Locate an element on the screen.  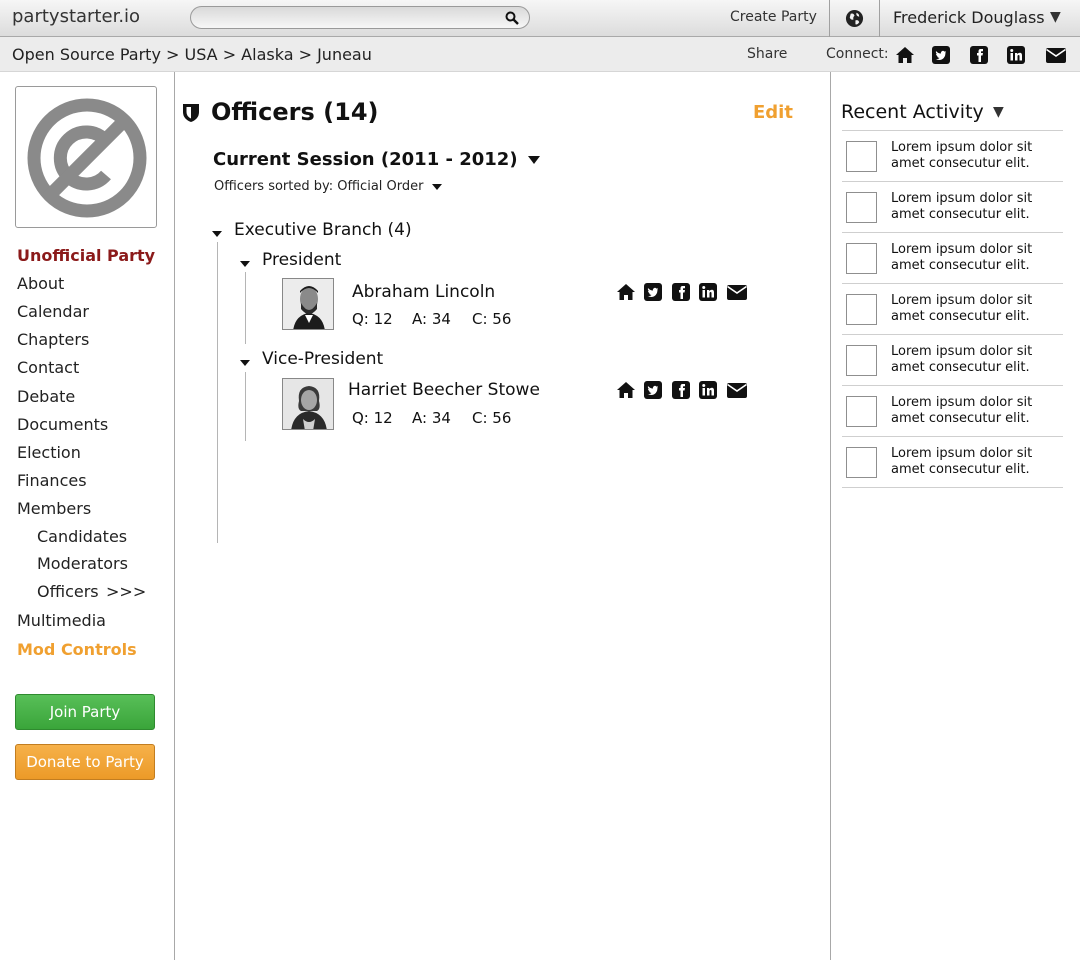
officer-name: Abraham Lincoln is located at coordinates (423, 292).